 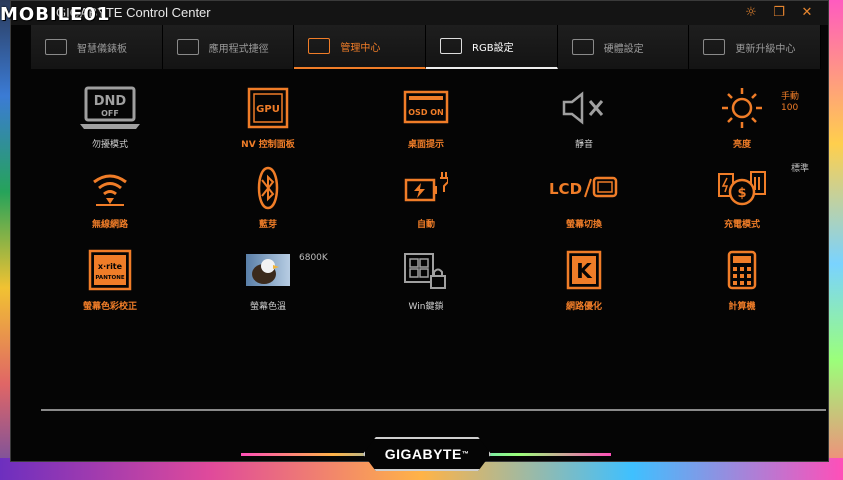 I want to click on gpu-icon: GPU, so click(x=268, y=108).